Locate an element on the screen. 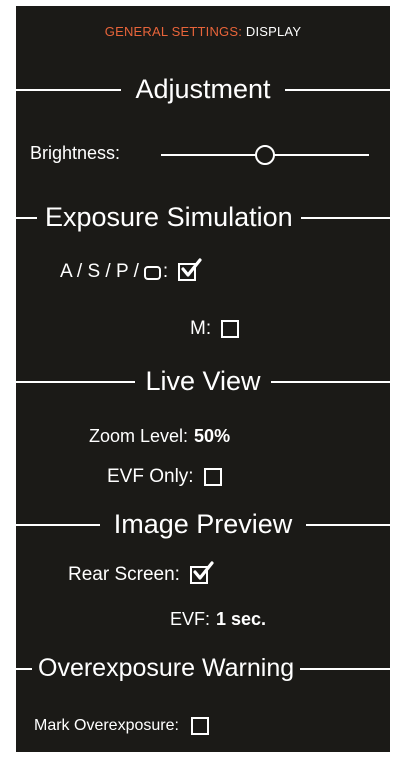 The image size is (396, 760). section-title-image-preview: Image Preview is located at coordinates (203, 524).